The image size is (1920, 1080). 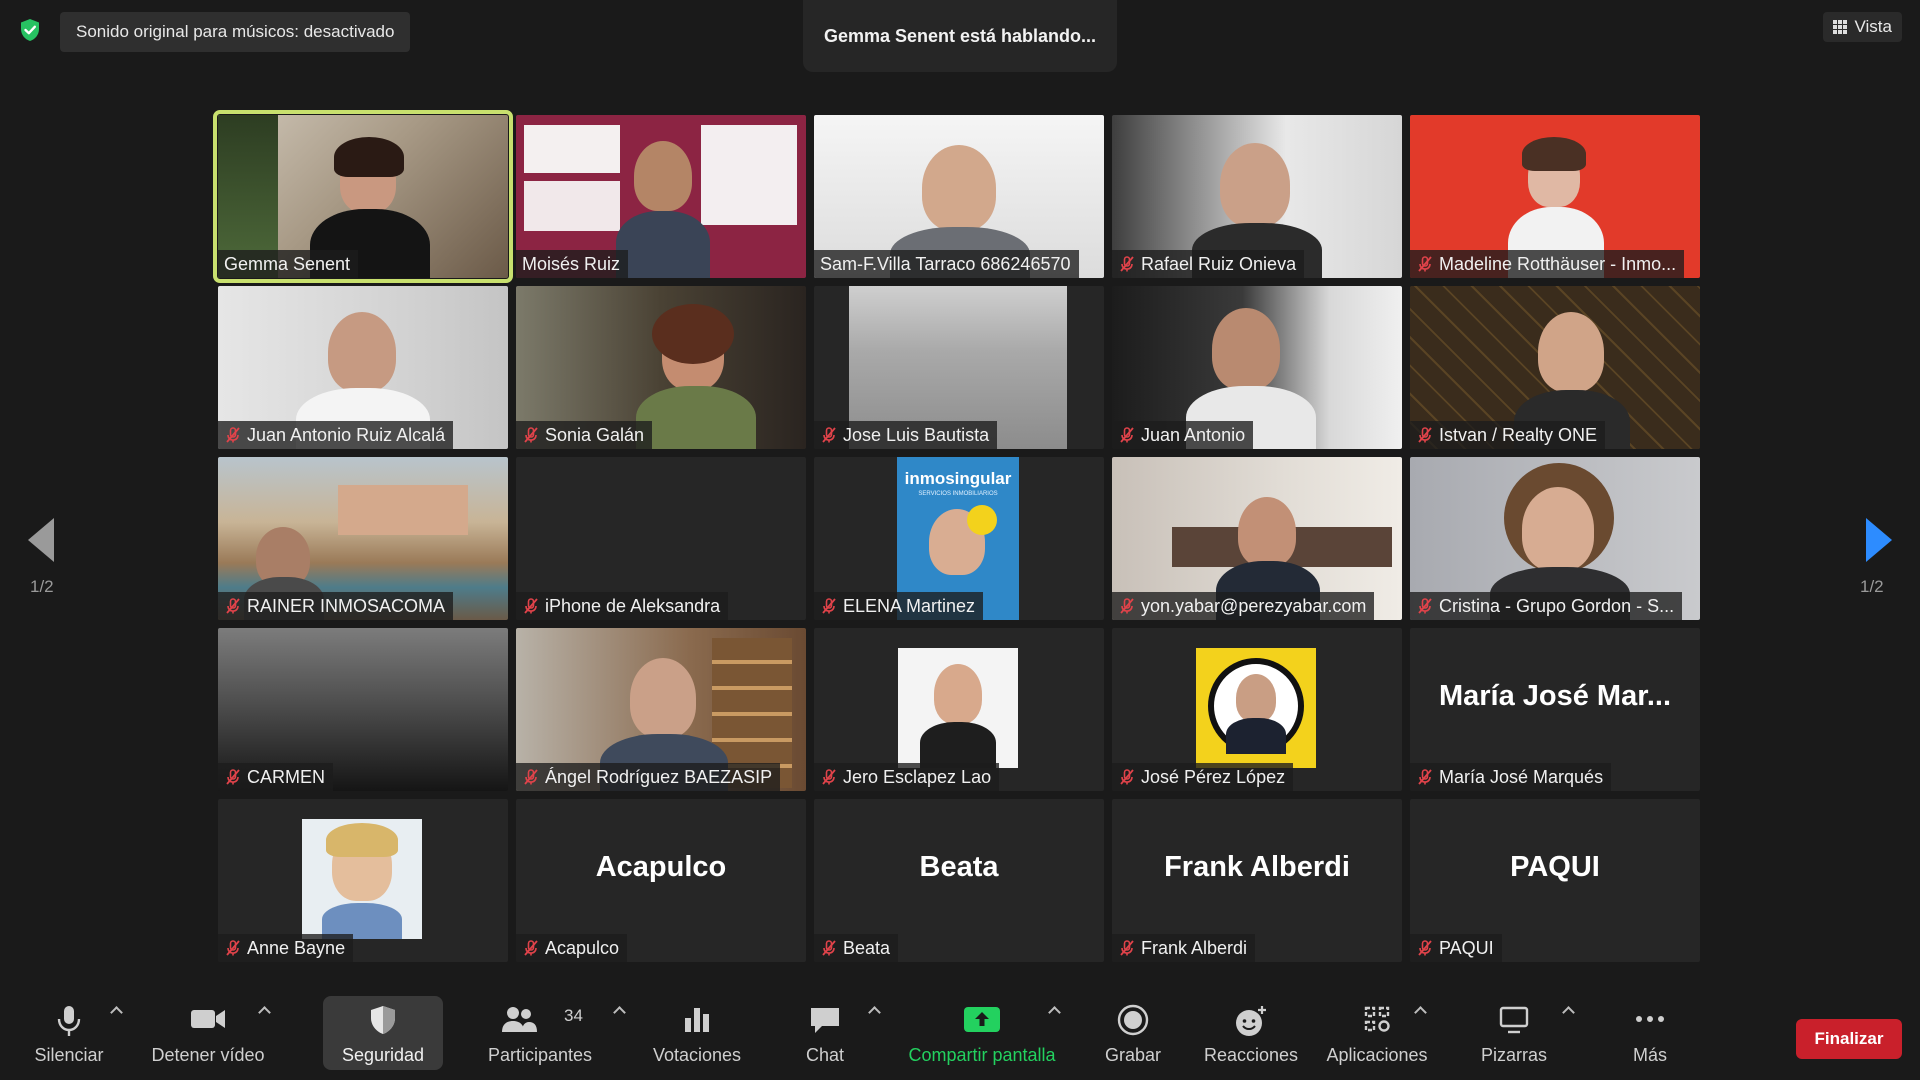 What do you see at coordinates (619, 1012) in the screenshot?
I see `participants-options-chevron-up-icon` at bounding box center [619, 1012].